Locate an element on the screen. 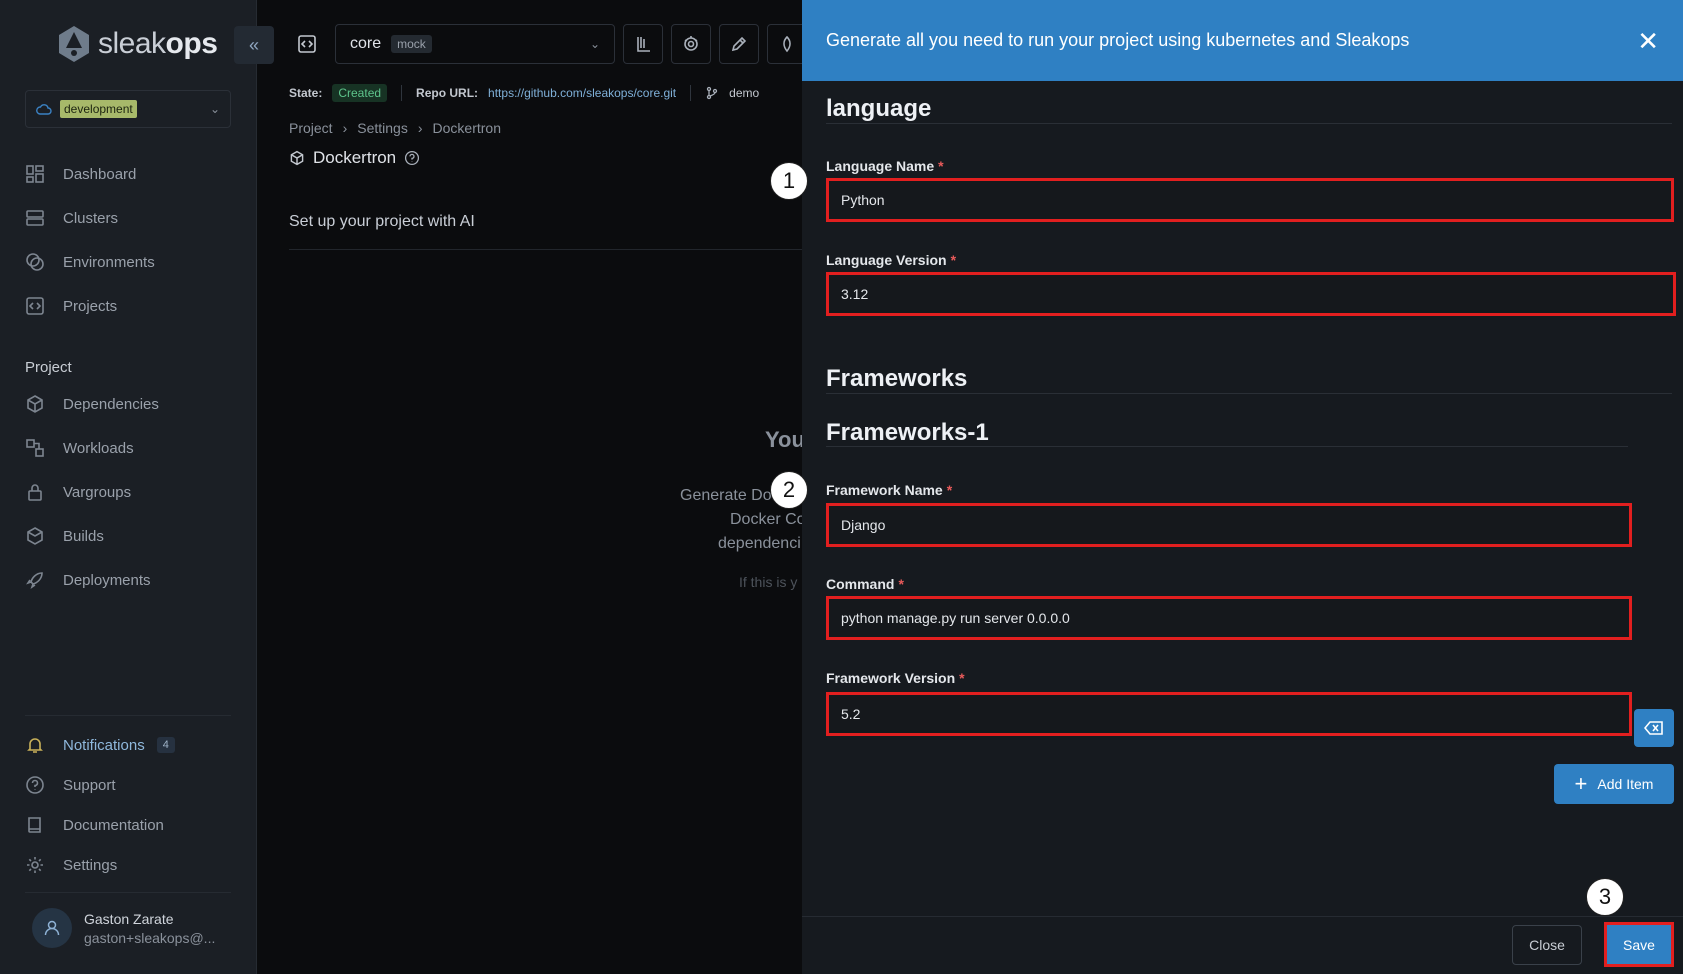 This screenshot has width=1683, height=974. framework-version-input: 5.2 is located at coordinates (1229, 714).